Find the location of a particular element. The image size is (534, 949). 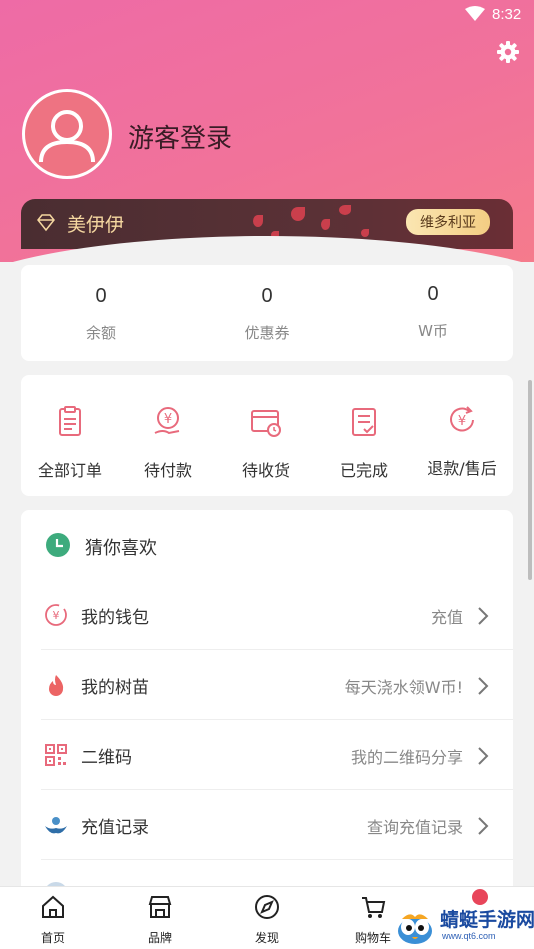

menu-row-wallet: ¥ 我的钱包 充值 is located at coordinates (277, 615).